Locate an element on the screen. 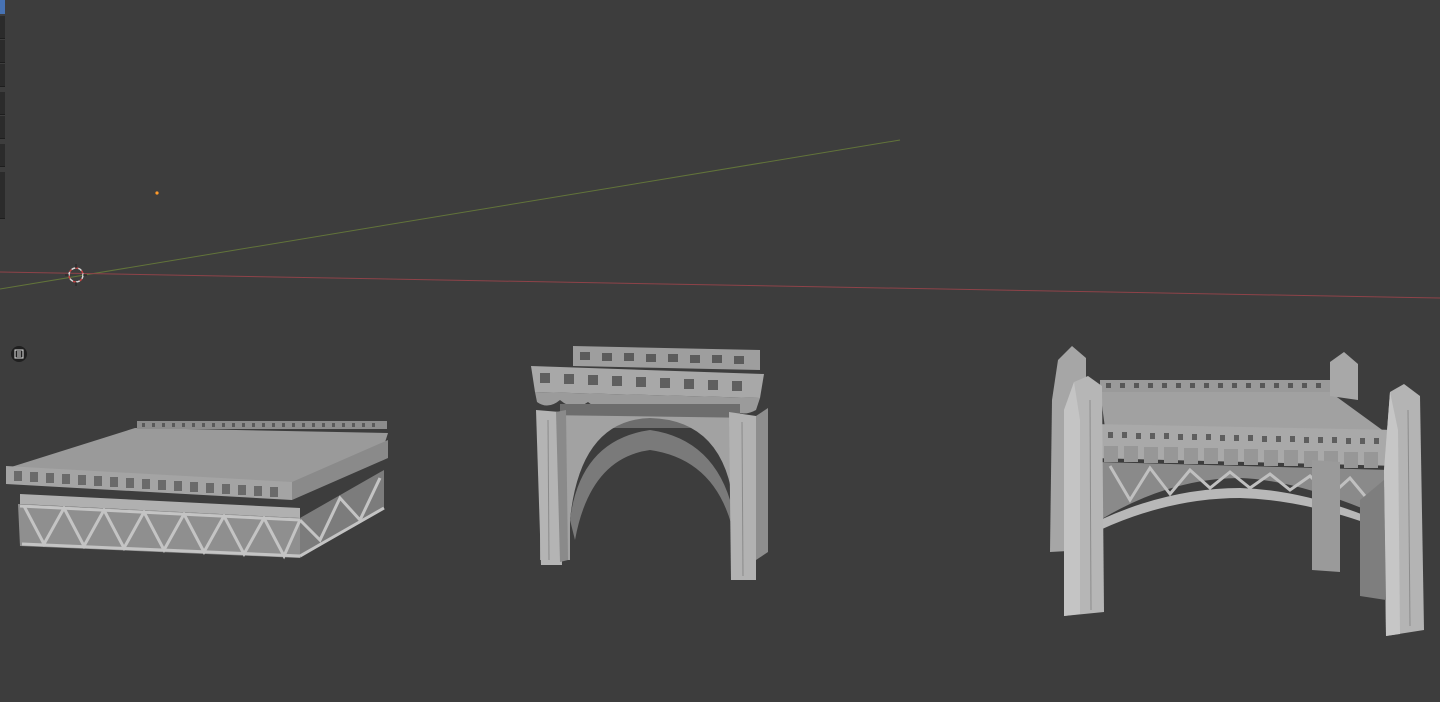 Image resolution: width=1440 pixels, height=702 pixels. overlay-toggle-button is located at coordinates (19, 354).